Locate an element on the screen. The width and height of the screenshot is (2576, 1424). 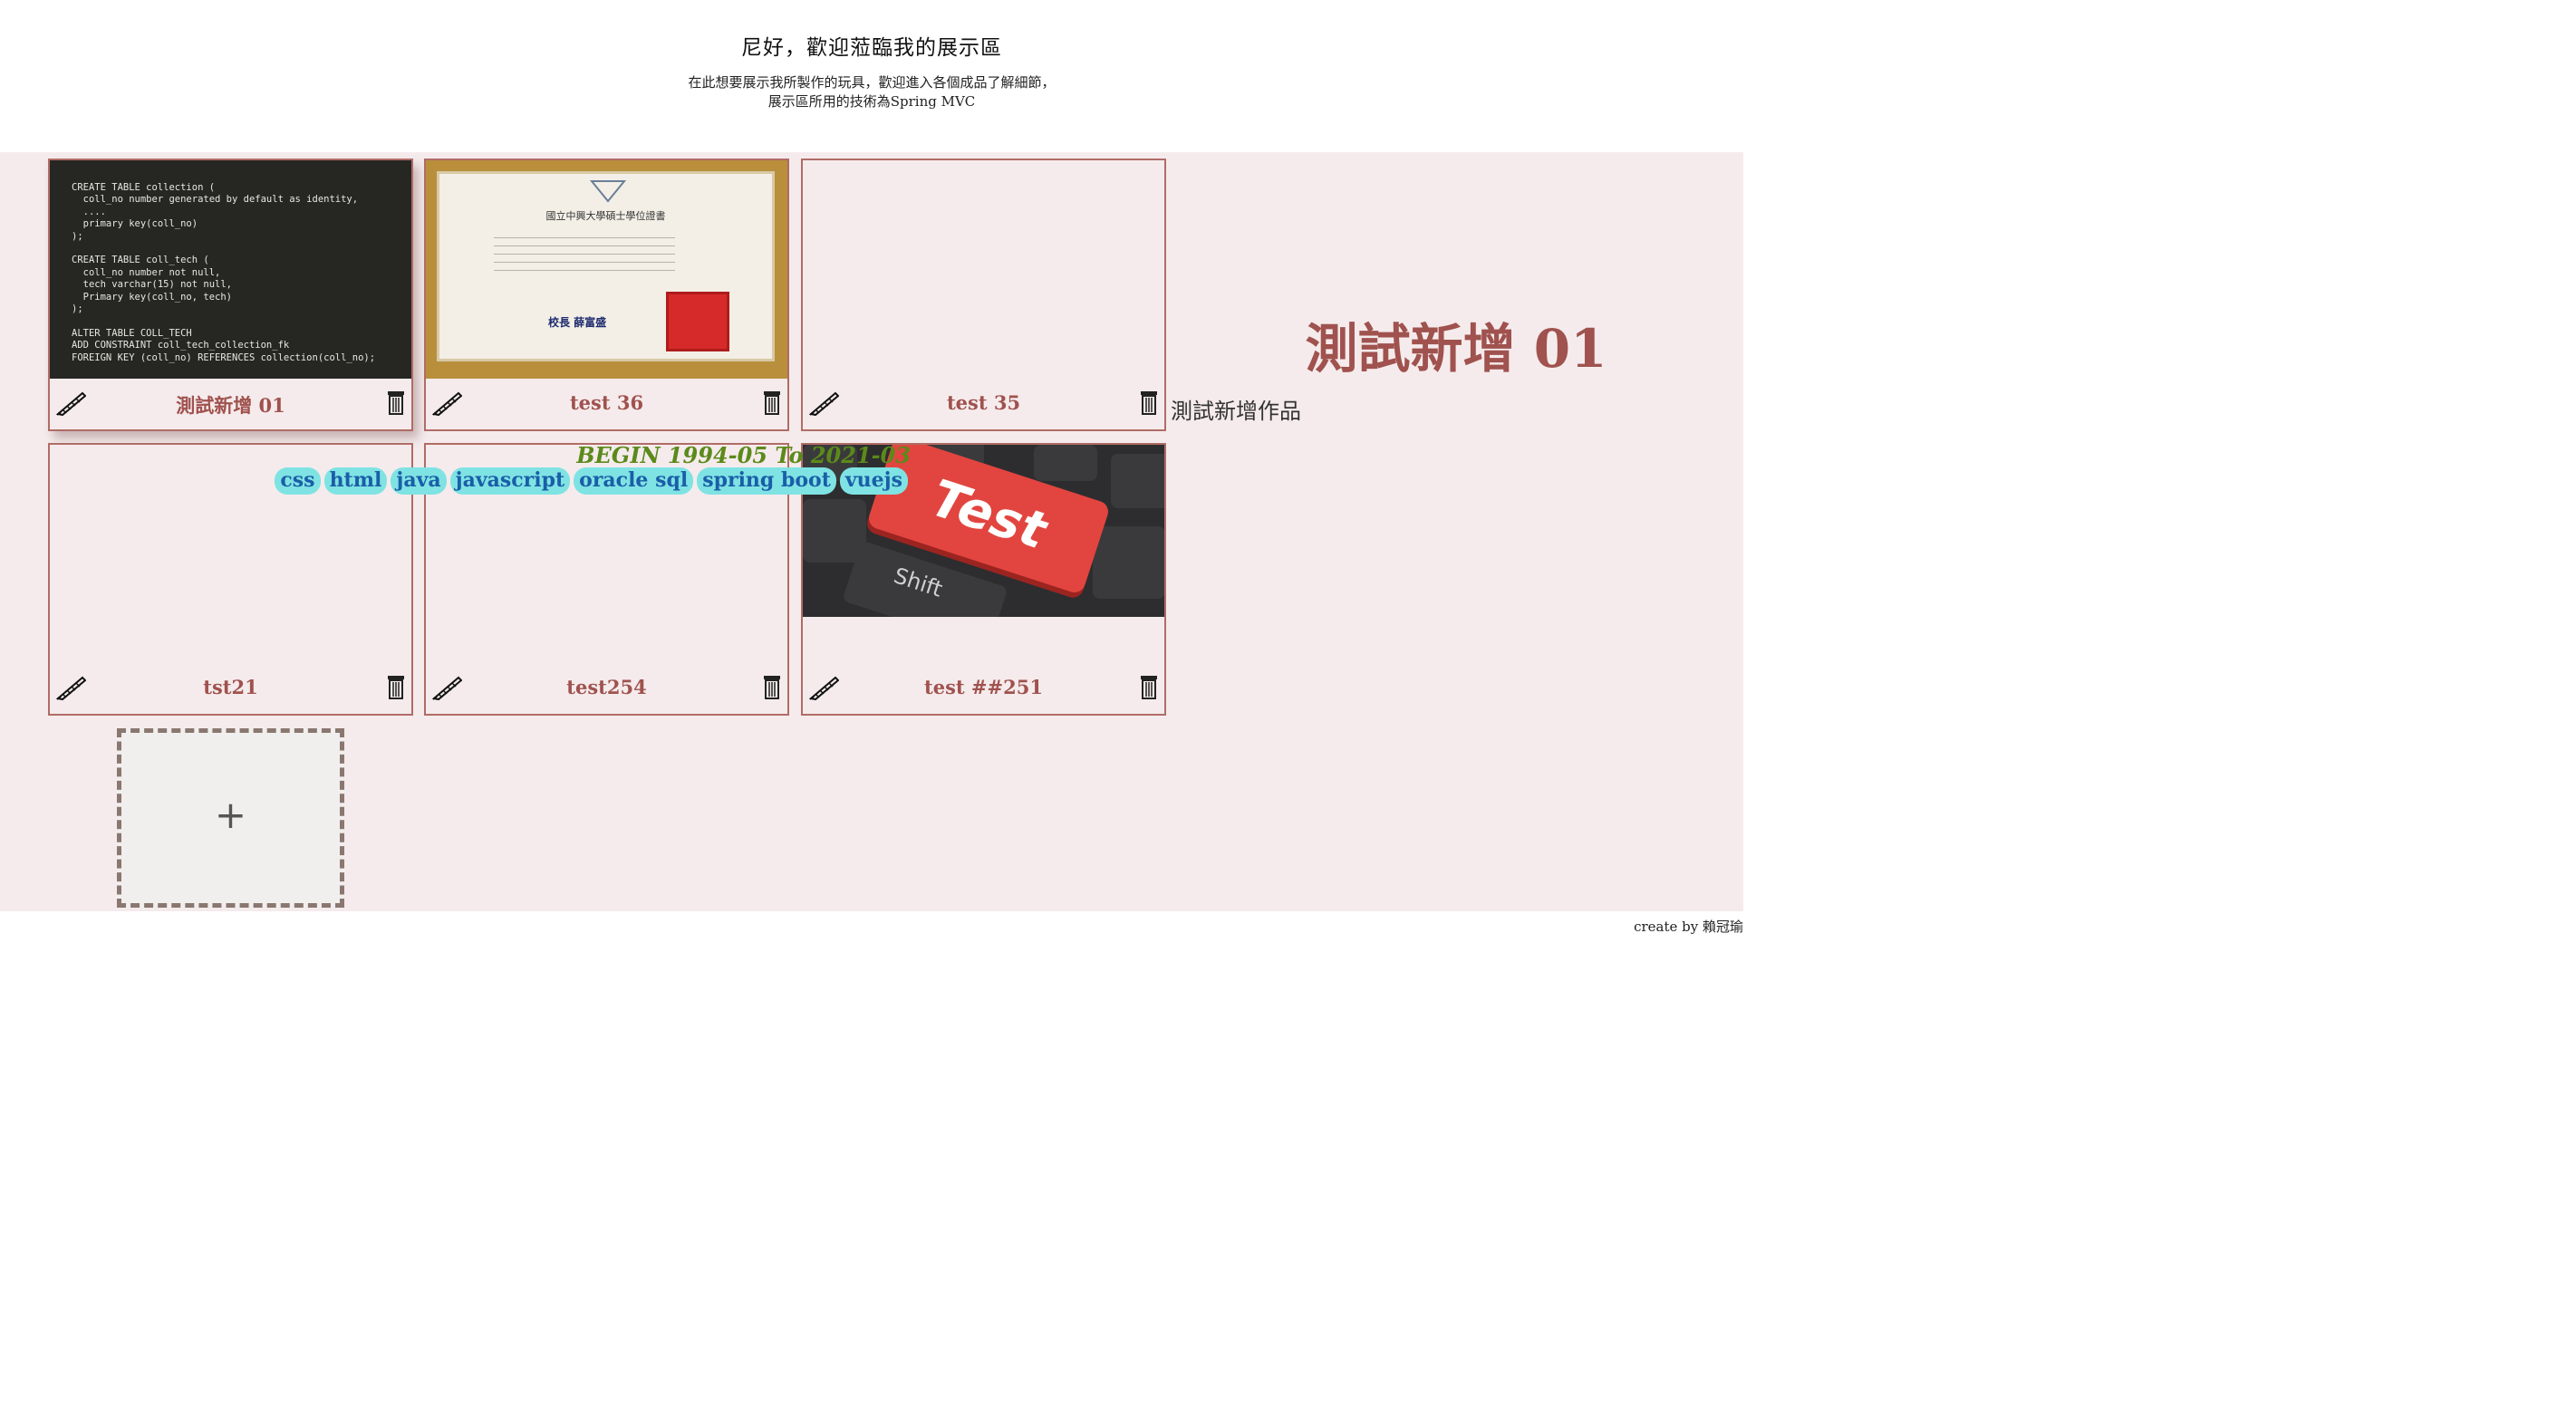
emblem-icon is located at coordinates (608, 192).